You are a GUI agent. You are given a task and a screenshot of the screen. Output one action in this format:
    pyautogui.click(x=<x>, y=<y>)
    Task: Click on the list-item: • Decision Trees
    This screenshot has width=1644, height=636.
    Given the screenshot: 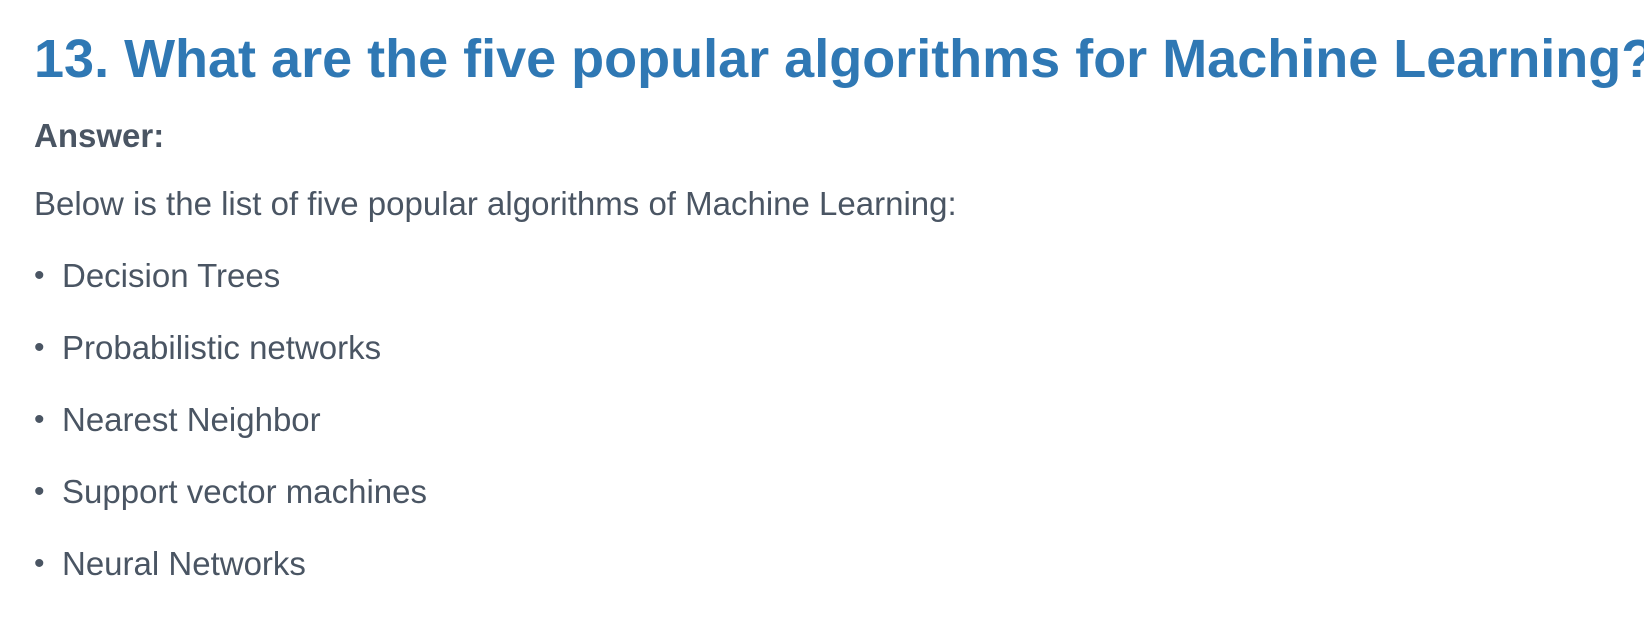 What is the action you would take?
    pyautogui.click(x=822, y=262)
    